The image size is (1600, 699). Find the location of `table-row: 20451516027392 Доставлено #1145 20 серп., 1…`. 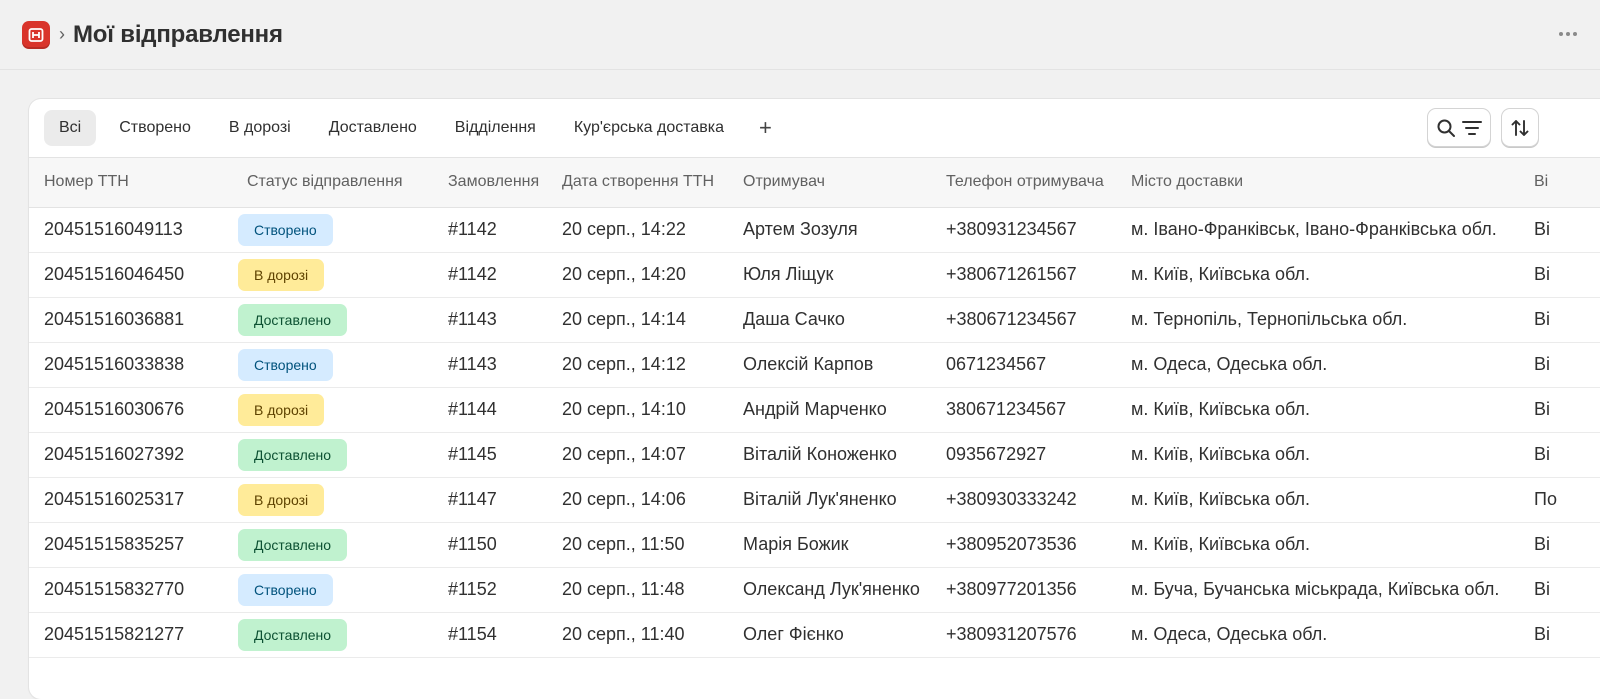

table-row: 20451516027392 Доставлено #1145 20 серп., 1… is located at coordinates (814, 455).